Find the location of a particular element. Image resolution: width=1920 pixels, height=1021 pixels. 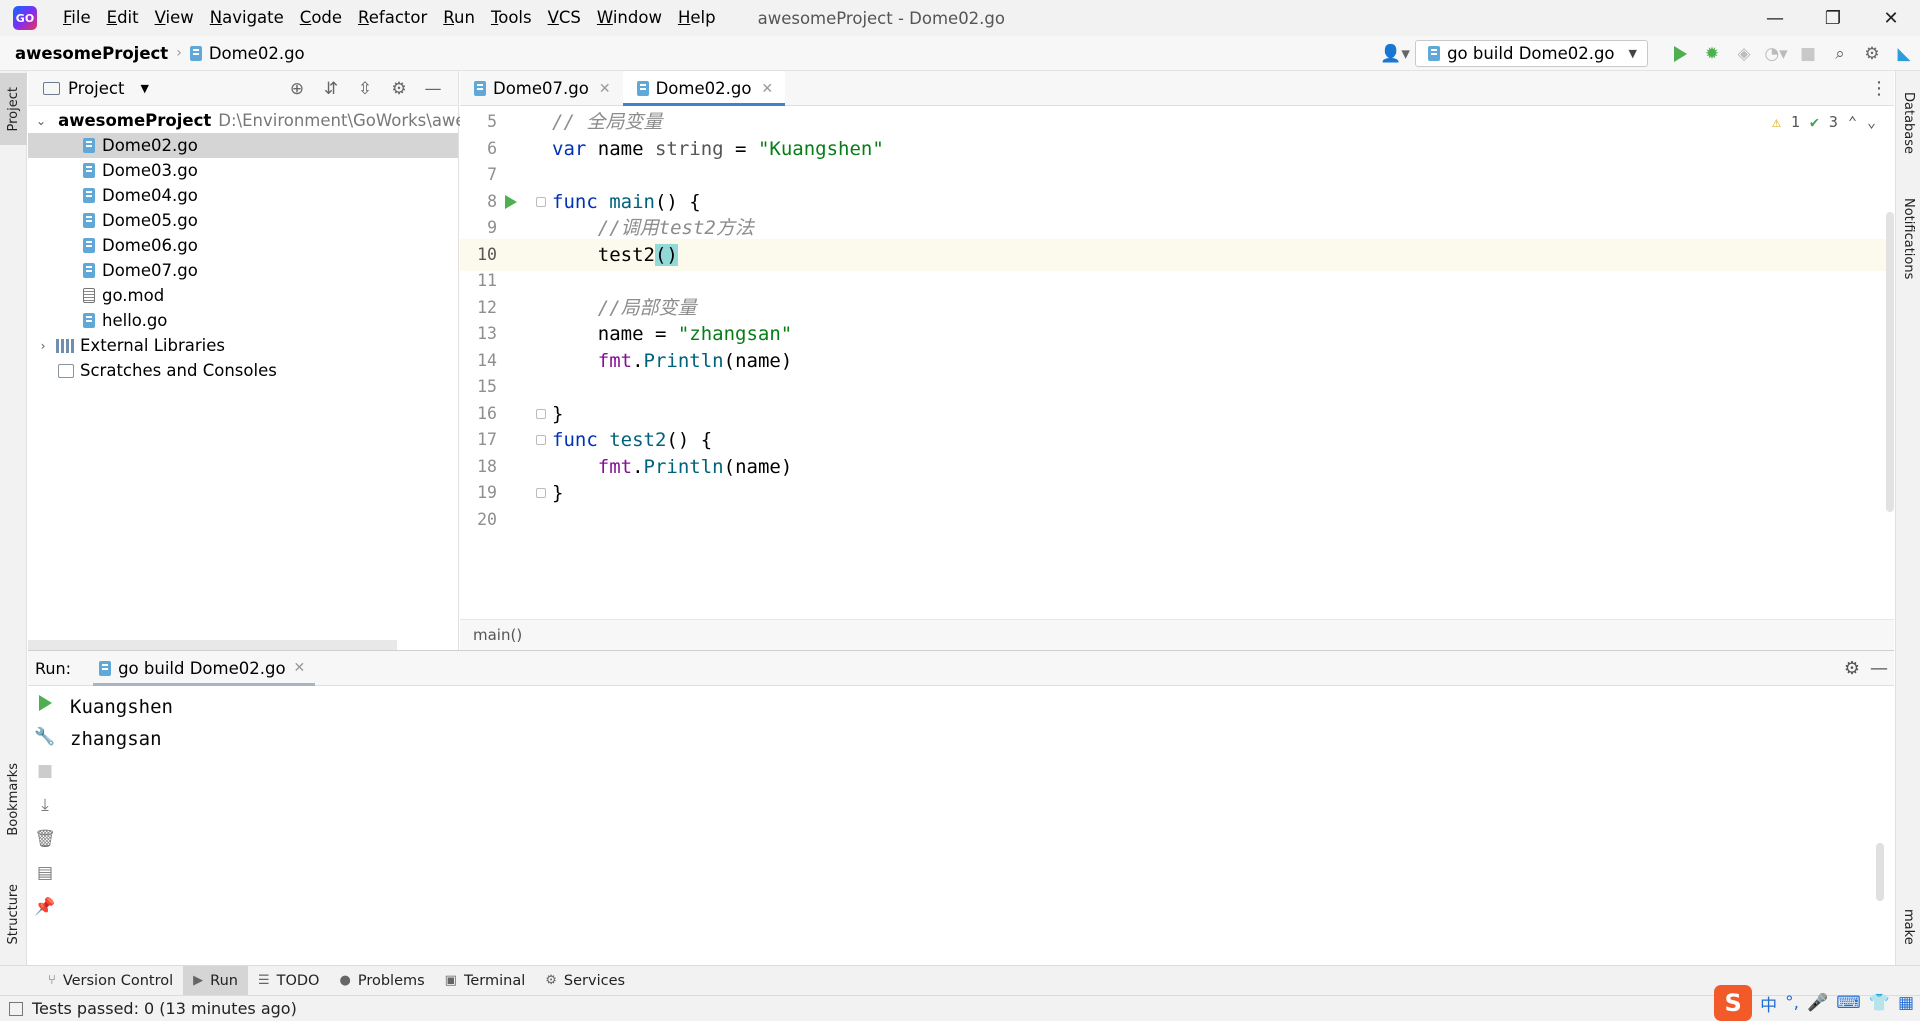

edit-config-button: 🔧 is located at coordinates (45, 737).